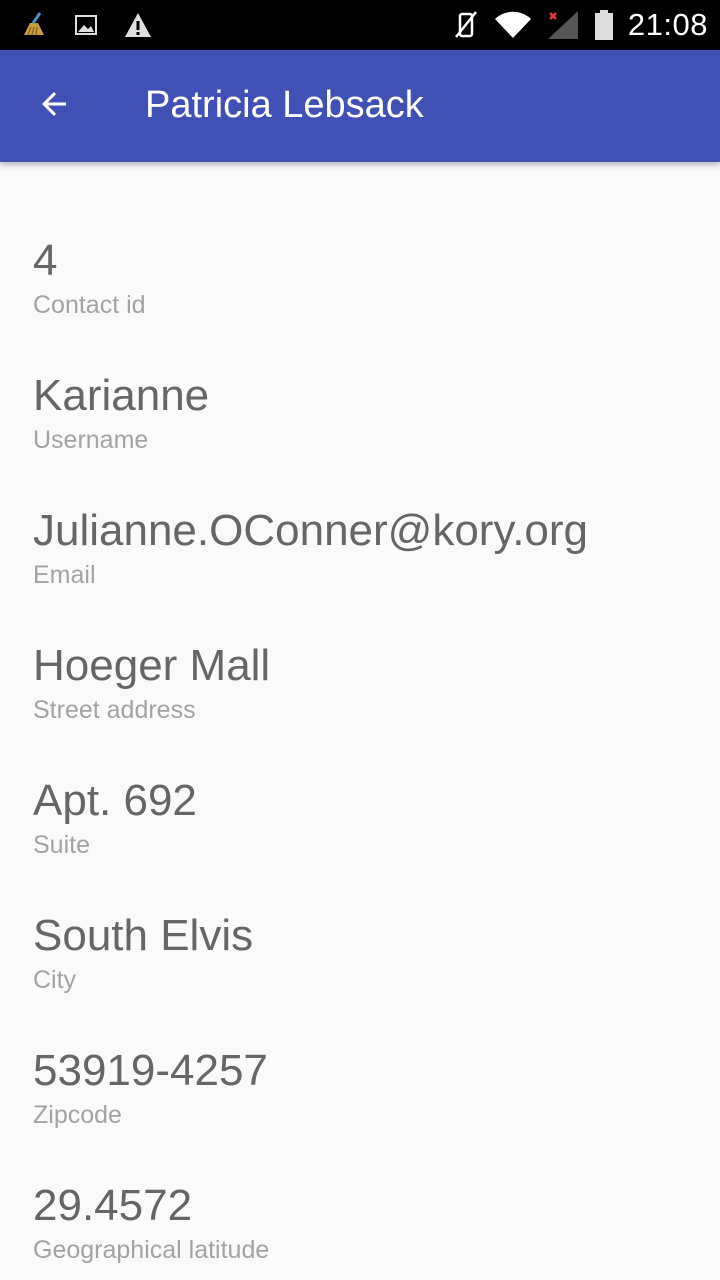  I want to click on field-value: Apt. 692, so click(115, 800).